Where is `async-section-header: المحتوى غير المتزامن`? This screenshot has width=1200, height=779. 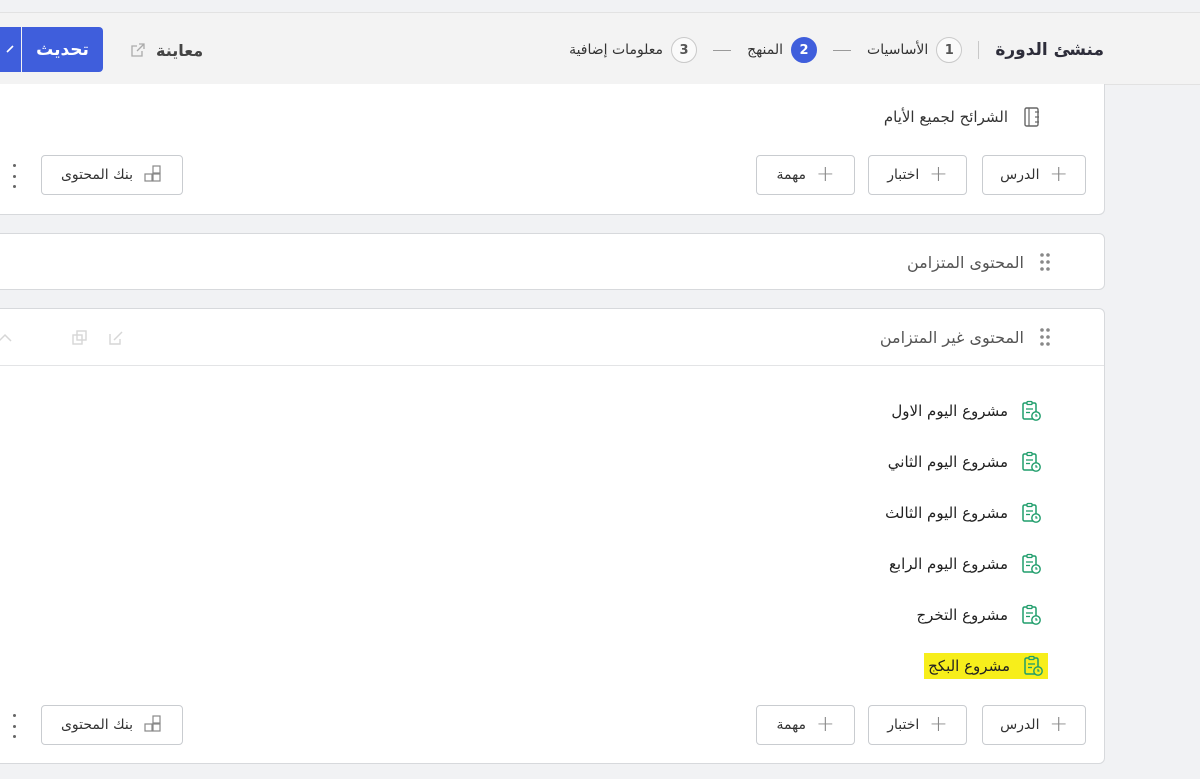 async-section-header: المحتوى غير المتزامن is located at coordinates (966, 337).